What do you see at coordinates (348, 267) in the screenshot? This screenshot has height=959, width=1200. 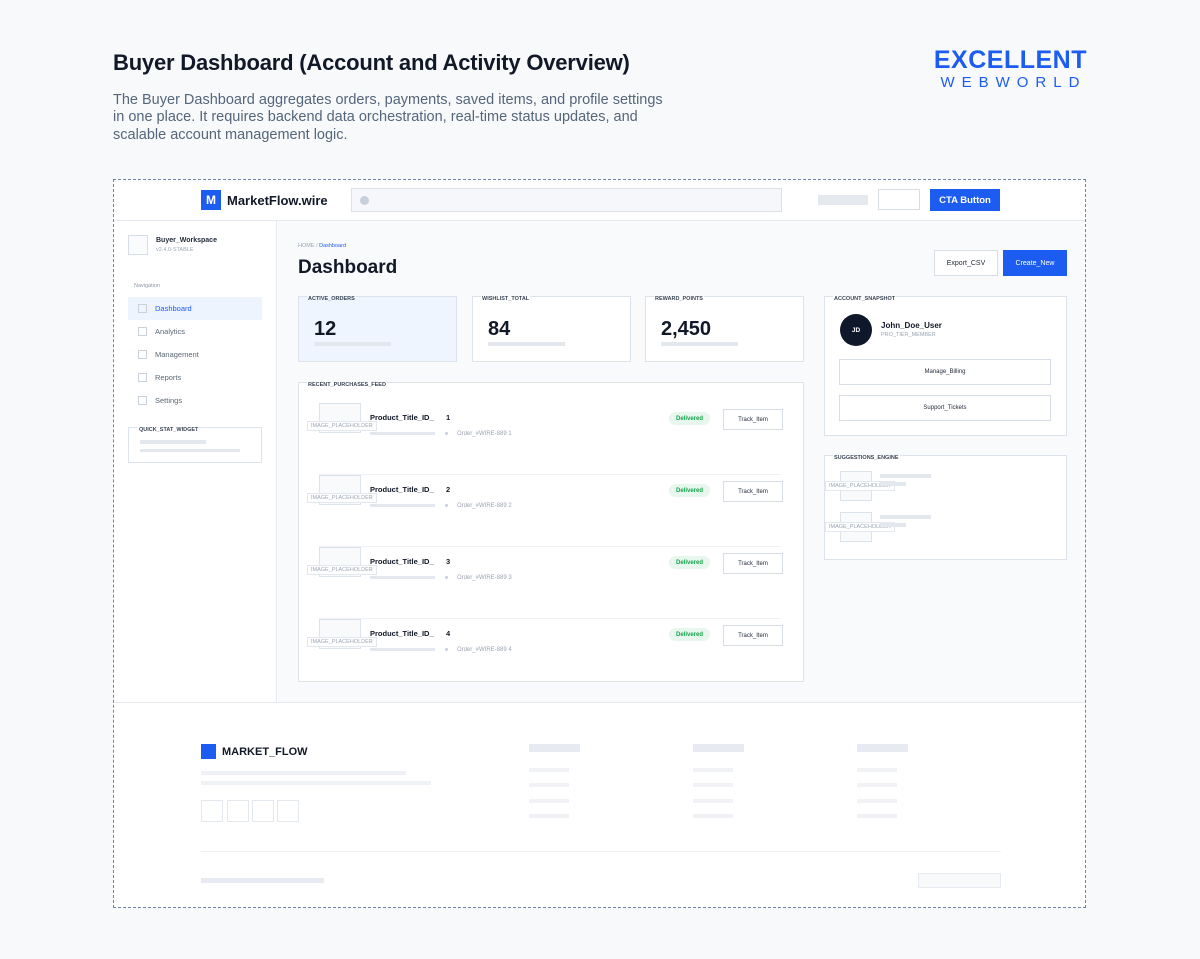 I see `dashboard-title: Dashboard` at bounding box center [348, 267].